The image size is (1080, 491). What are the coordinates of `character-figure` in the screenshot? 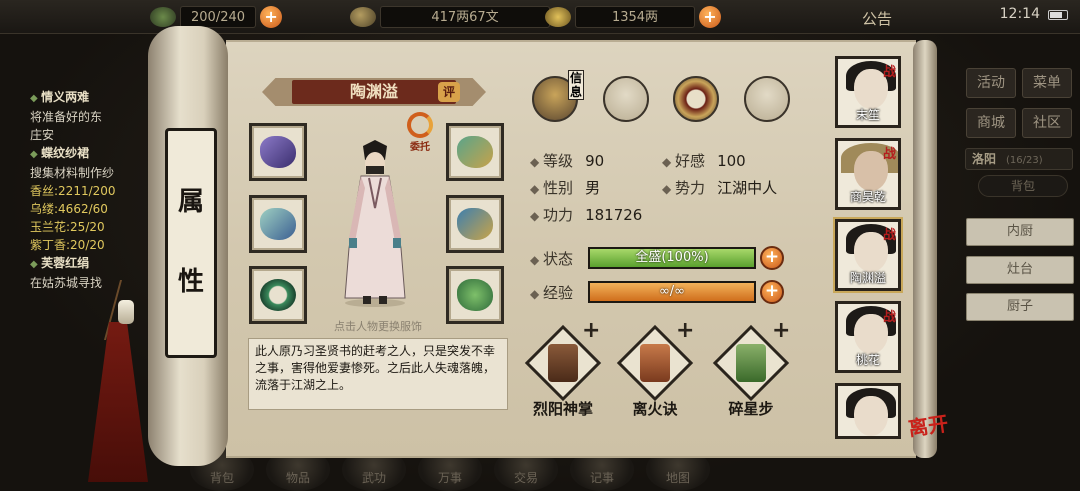 It's located at (375, 223).